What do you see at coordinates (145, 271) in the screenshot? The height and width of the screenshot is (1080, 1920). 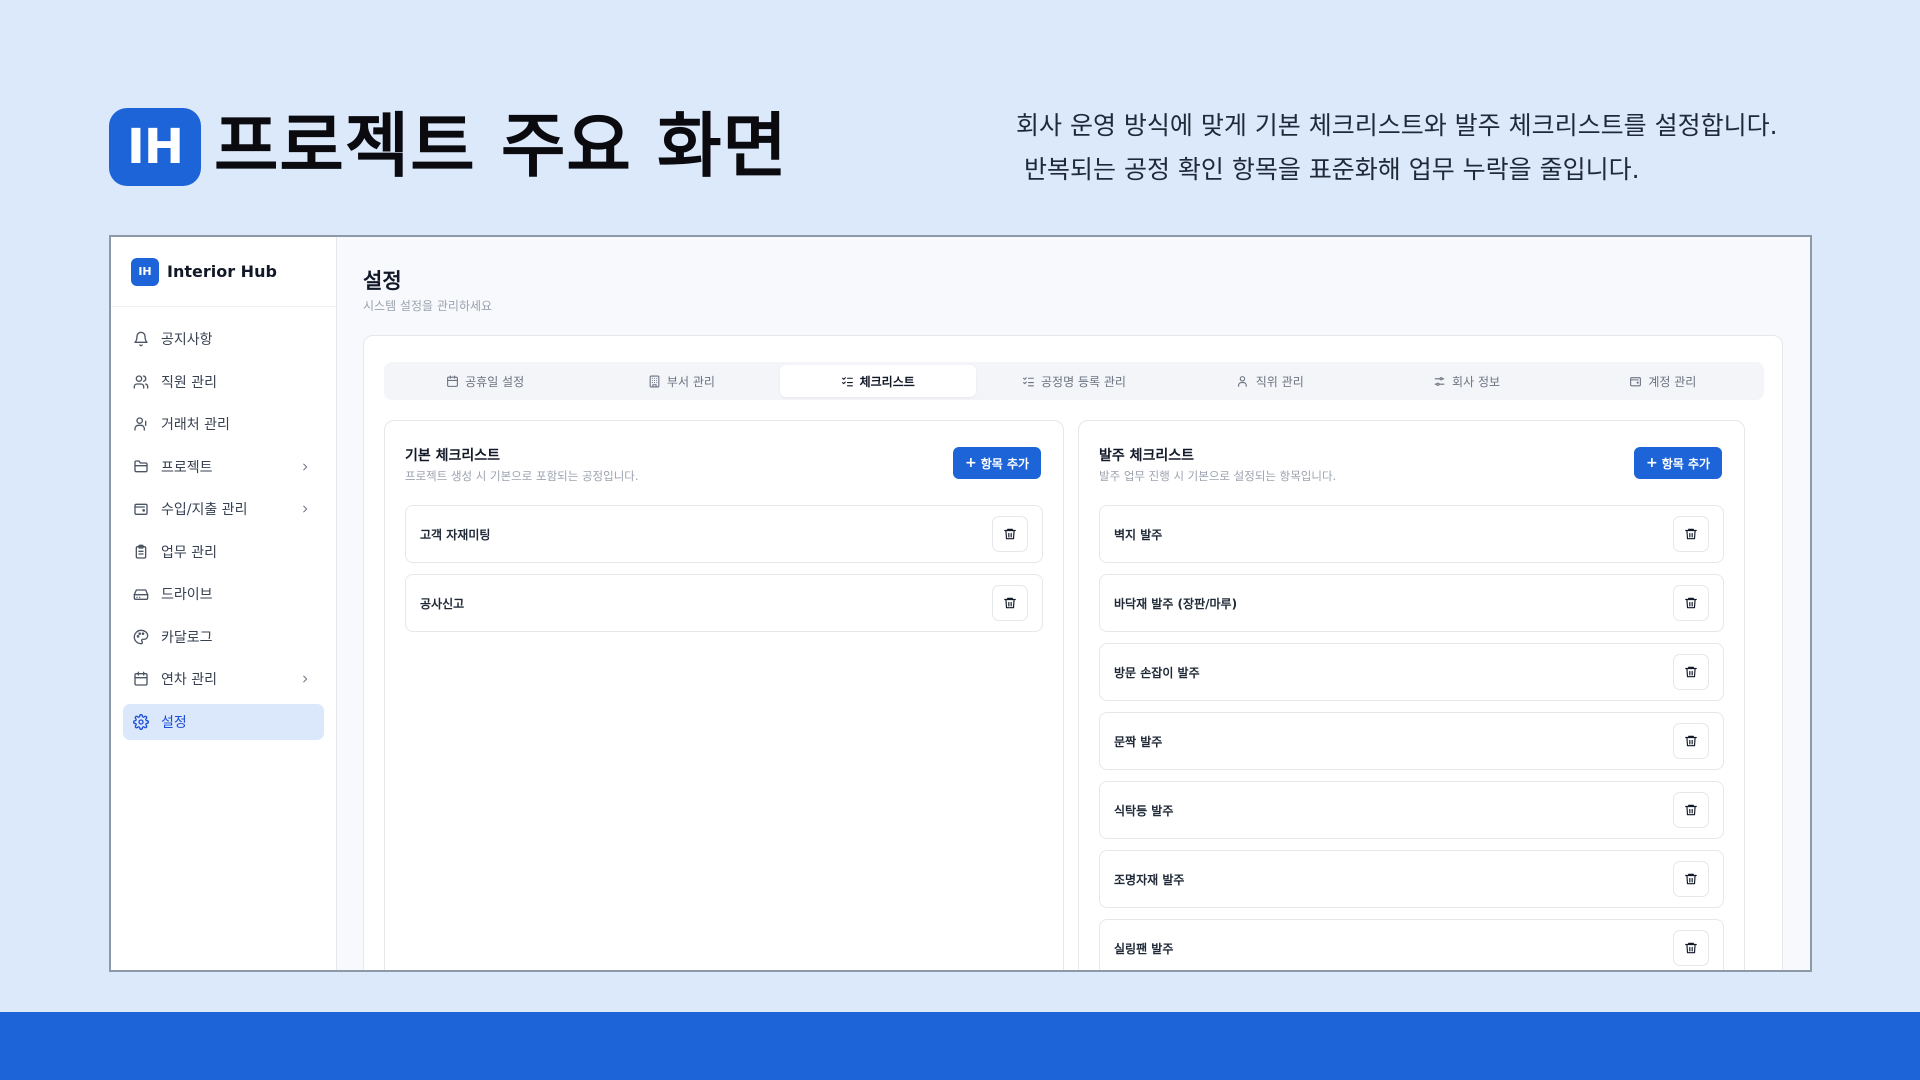 I see `brand-logo: IH` at bounding box center [145, 271].